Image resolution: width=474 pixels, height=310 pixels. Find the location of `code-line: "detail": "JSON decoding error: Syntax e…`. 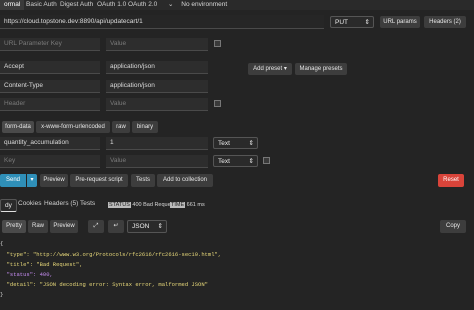

code-line: "detail": "JSON decoding error: Syntax e… is located at coordinates (104, 284).